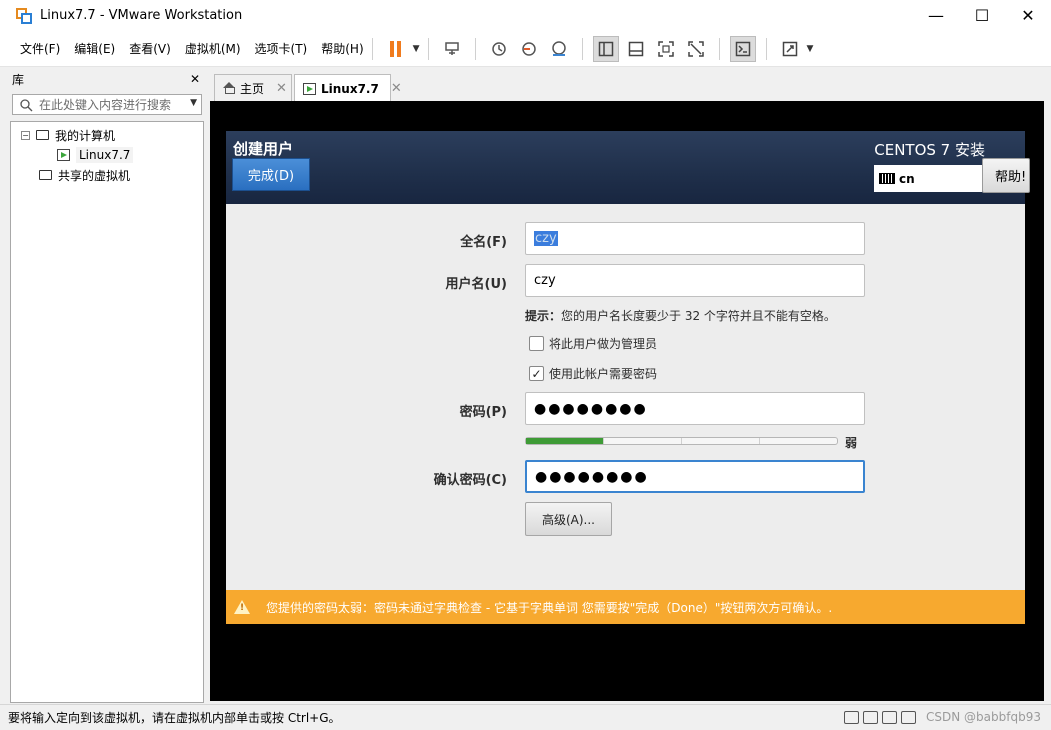 The width and height of the screenshot is (1051, 730). Describe the element at coordinates (143, 48) in the screenshot. I see `menu-view: 查看(V)` at that location.